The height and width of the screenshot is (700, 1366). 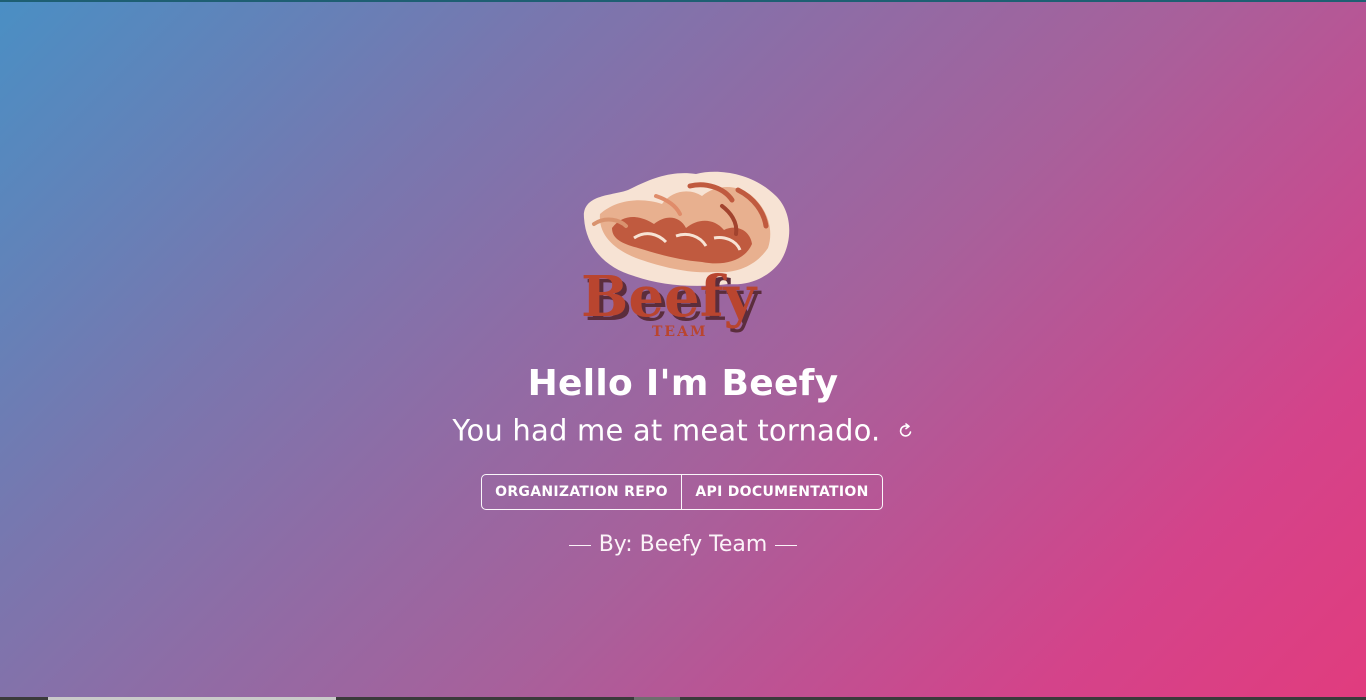 What do you see at coordinates (579, 545) in the screenshot?
I see `byline-dash-left` at bounding box center [579, 545].